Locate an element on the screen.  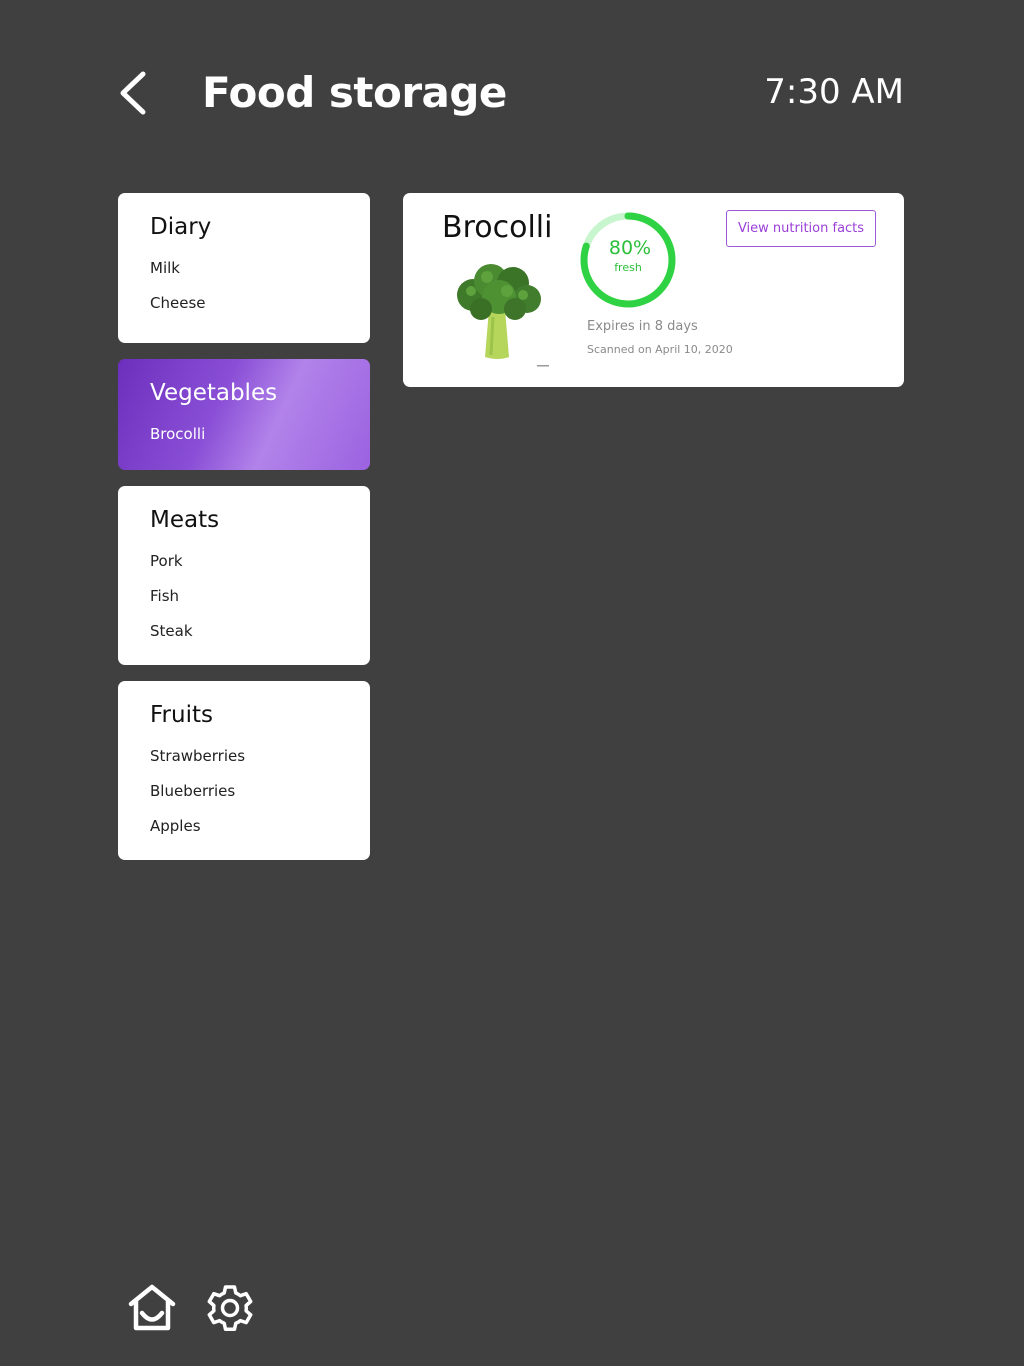
category-item: Brocolli is located at coordinates (244, 434).